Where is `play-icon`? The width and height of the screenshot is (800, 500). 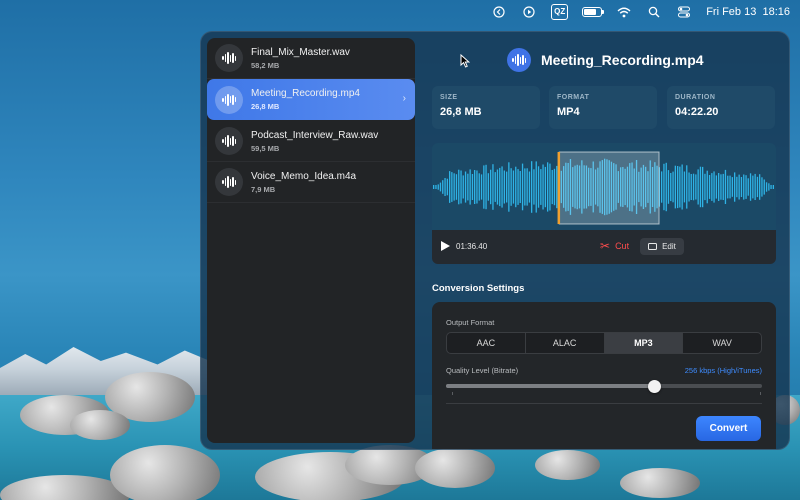
play-icon is located at coordinates (445, 246).